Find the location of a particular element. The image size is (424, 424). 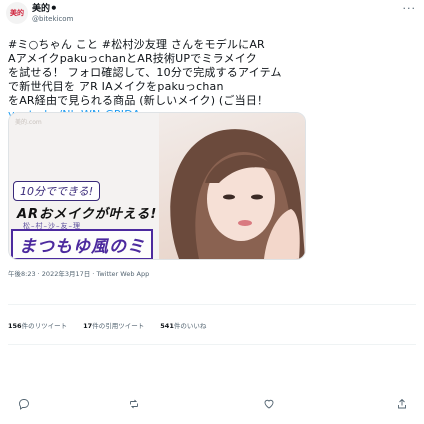

likes-label: 件のいいね is located at coordinates (190, 326).